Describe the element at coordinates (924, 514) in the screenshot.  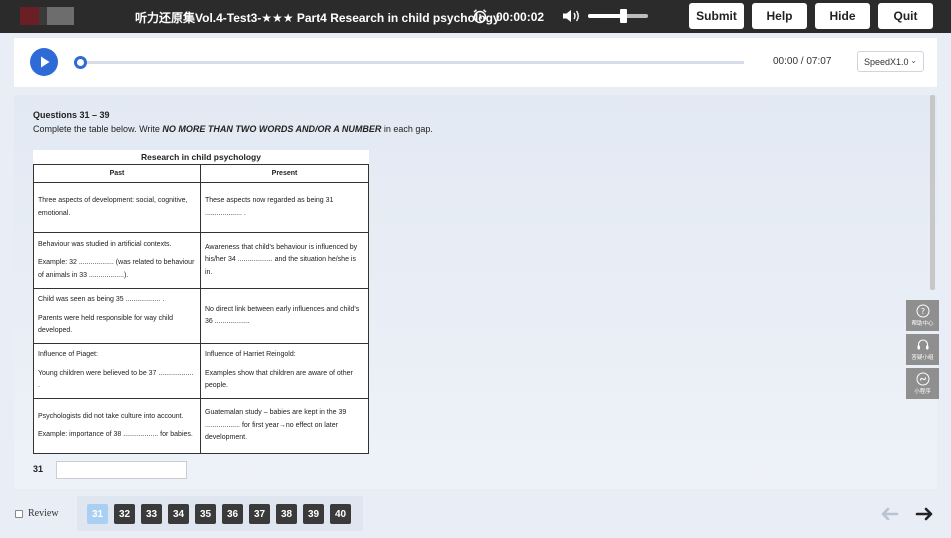
I see `next-arrow-icon` at that location.